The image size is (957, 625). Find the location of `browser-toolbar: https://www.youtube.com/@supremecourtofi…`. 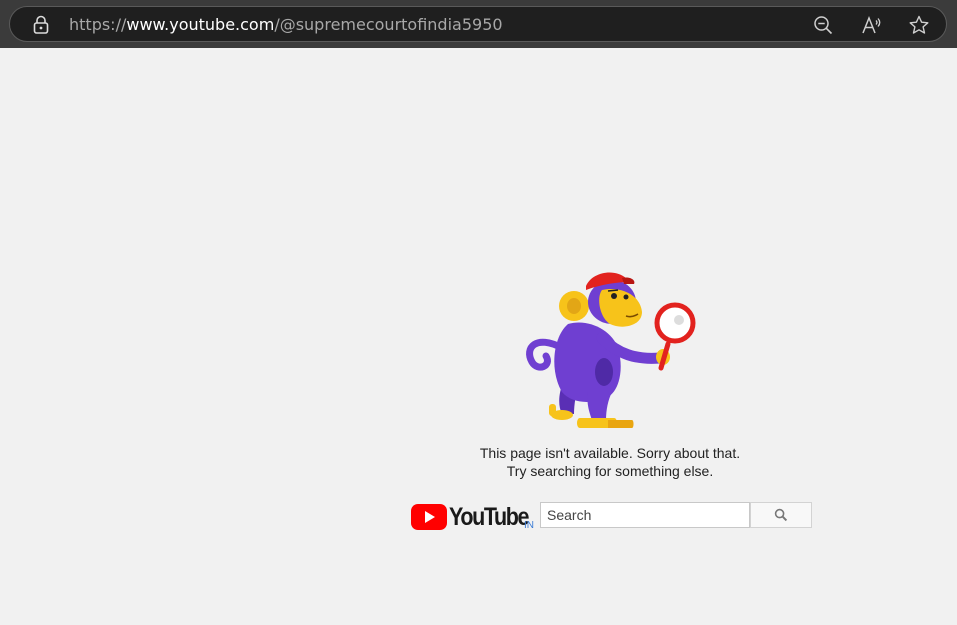

browser-toolbar: https://www.youtube.com/@supremecourtofi… is located at coordinates (478, 24).